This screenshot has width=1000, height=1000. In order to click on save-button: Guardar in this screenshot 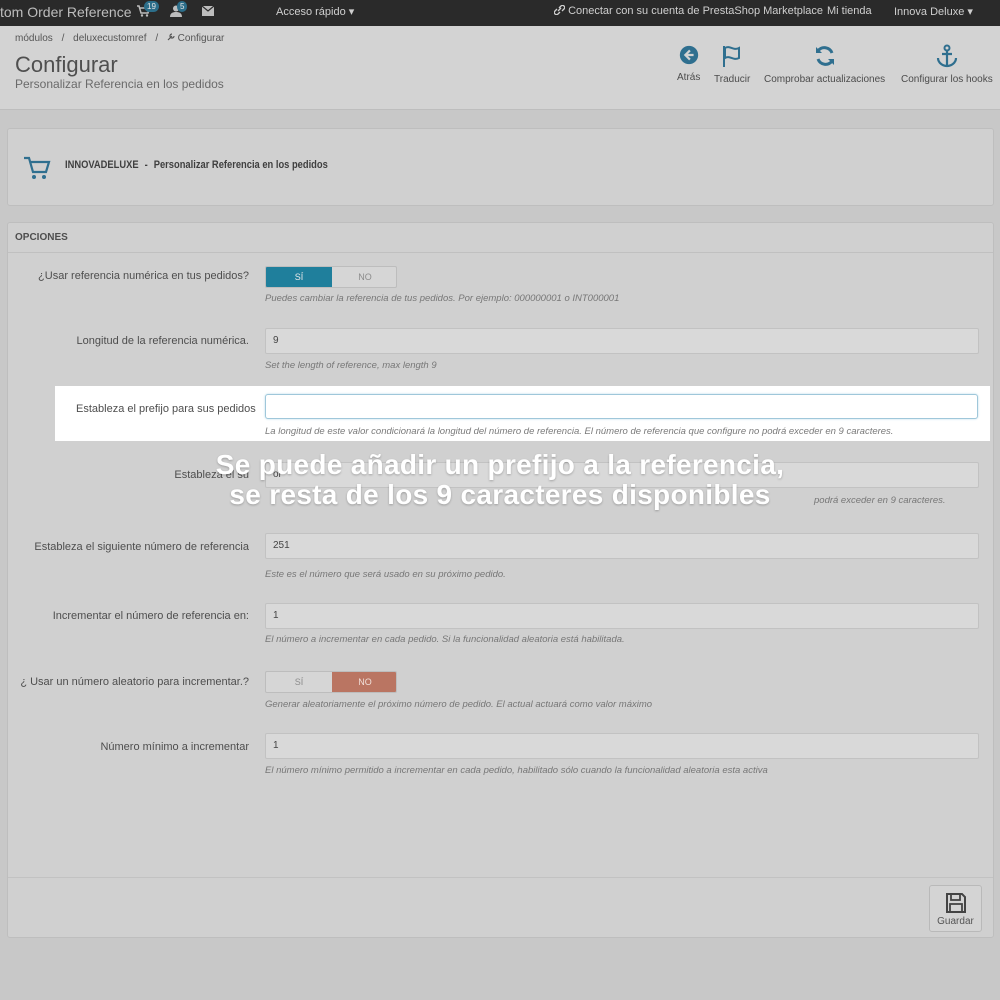, I will do `click(955, 908)`.